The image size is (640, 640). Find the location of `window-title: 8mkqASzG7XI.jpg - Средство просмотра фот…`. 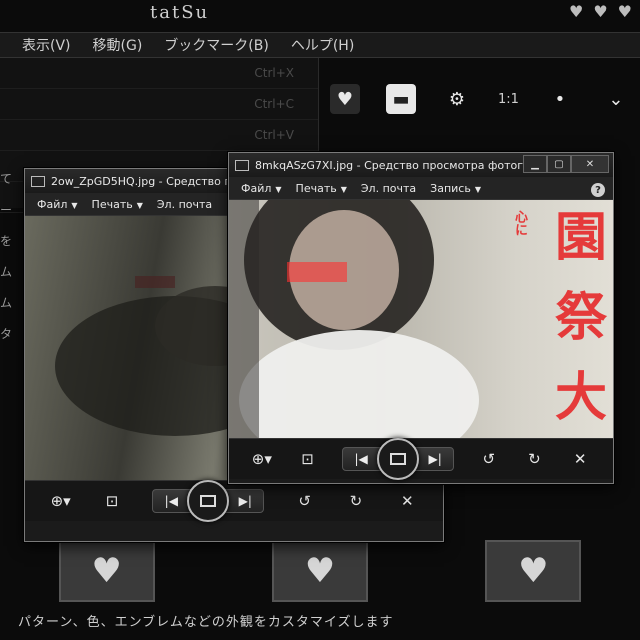

window-title: 8mkqASzG7XI.jpg - Средство просмотра фот… is located at coordinates (401, 165).